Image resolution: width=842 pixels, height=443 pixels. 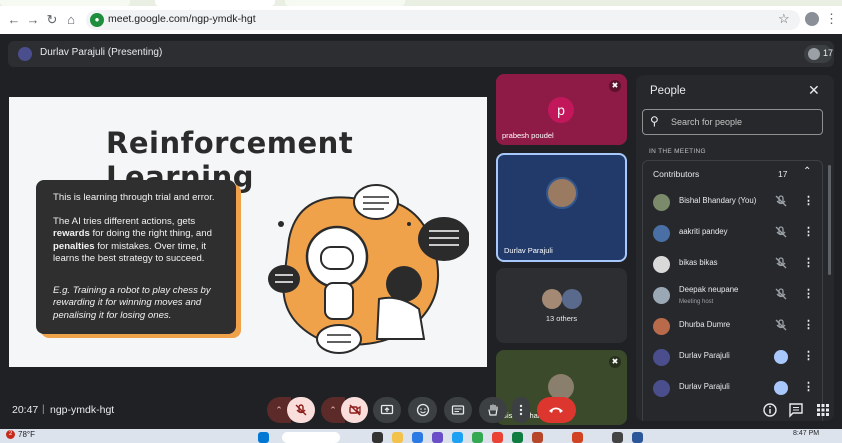 I want to click on hand-icon, so click(x=493, y=410).